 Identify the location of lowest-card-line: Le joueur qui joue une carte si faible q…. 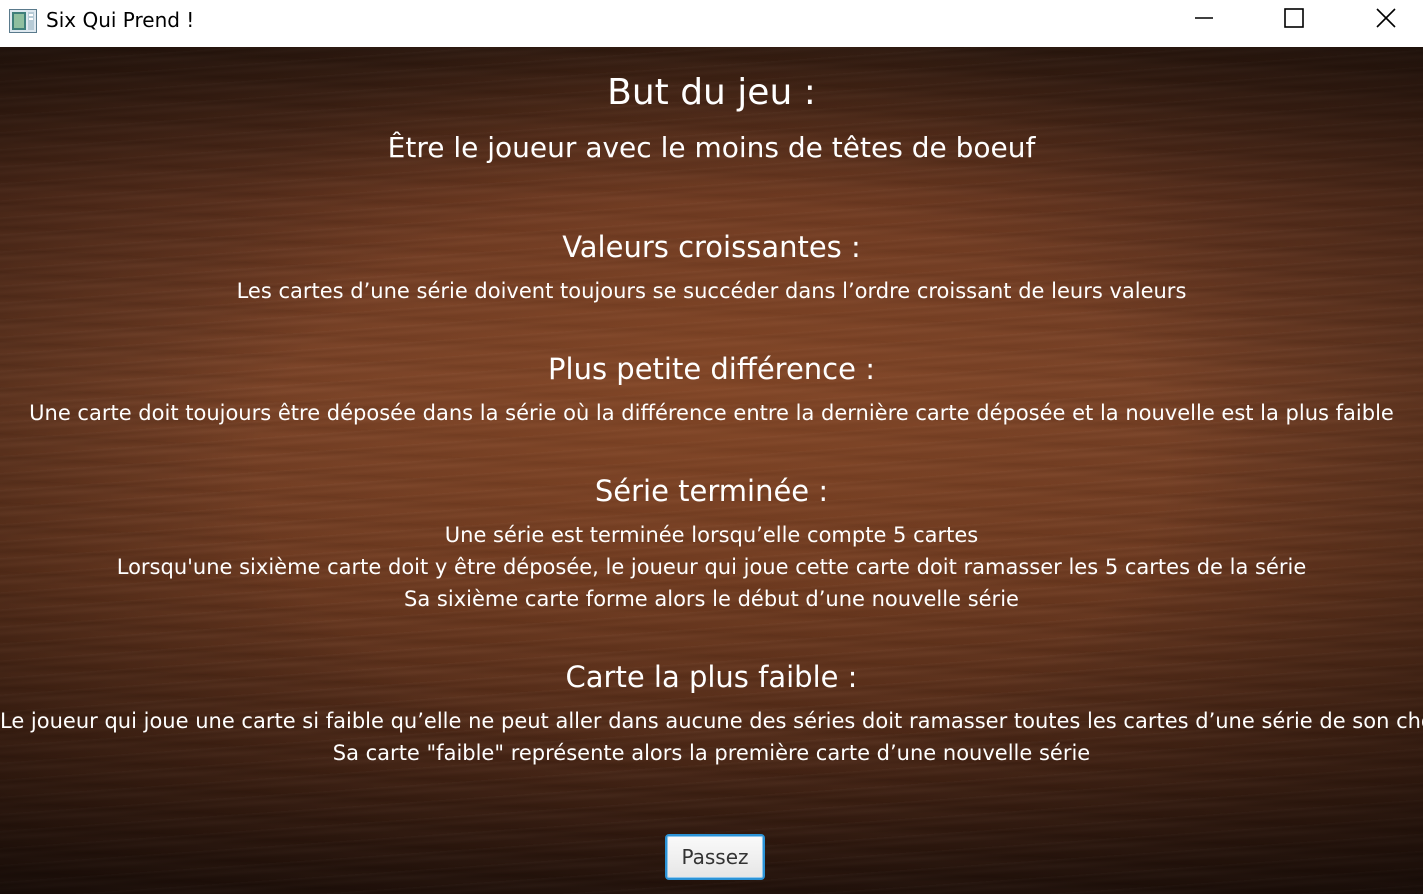
(711, 721).